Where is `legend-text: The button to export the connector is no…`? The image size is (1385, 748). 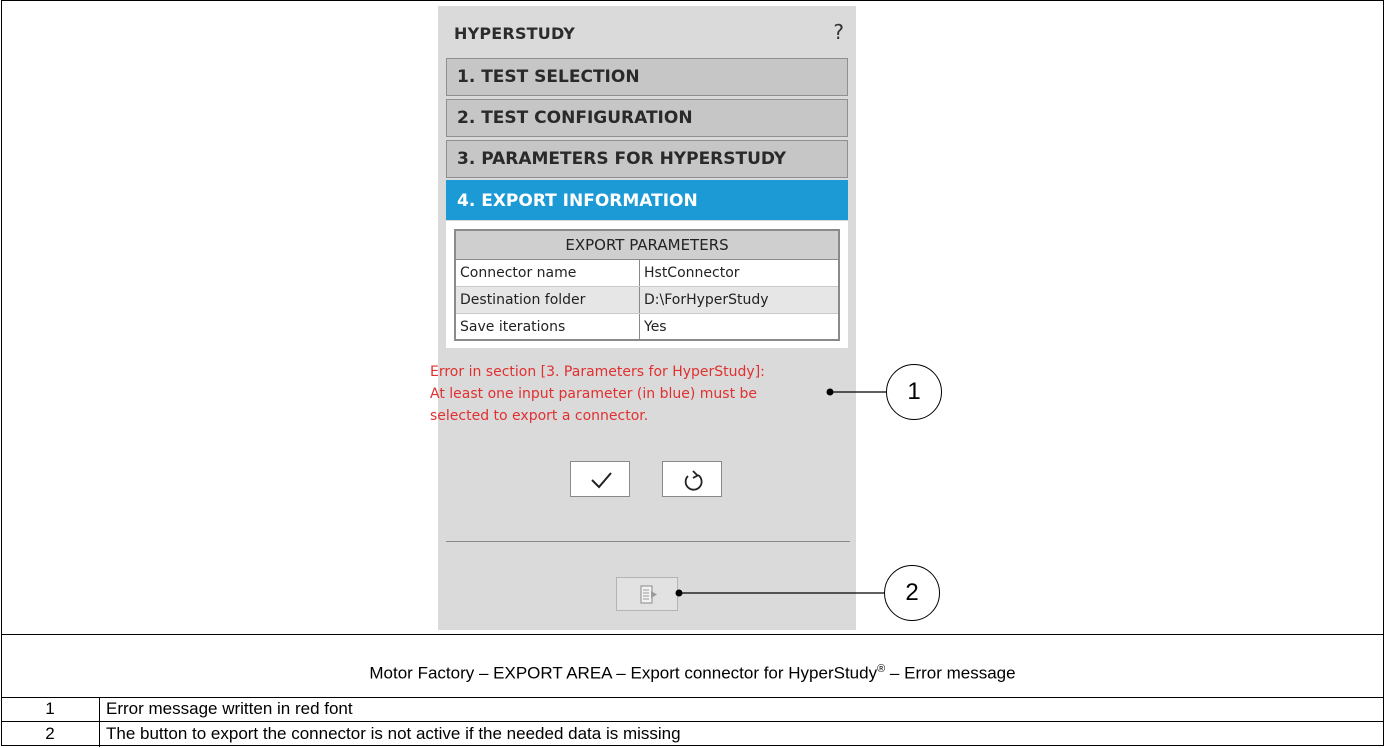 legend-text: The button to export the connector is no… is located at coordinates (393, 733).